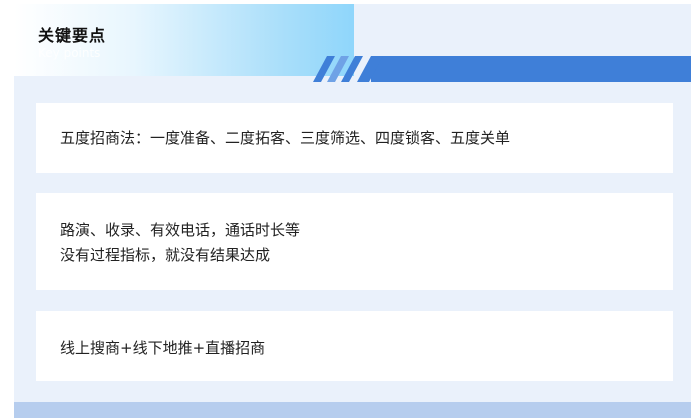  Describe the element at coordinates (163, 348) in the screenshot. I see `point-text: 线上搜商+线下地推+直播招商` at that location.